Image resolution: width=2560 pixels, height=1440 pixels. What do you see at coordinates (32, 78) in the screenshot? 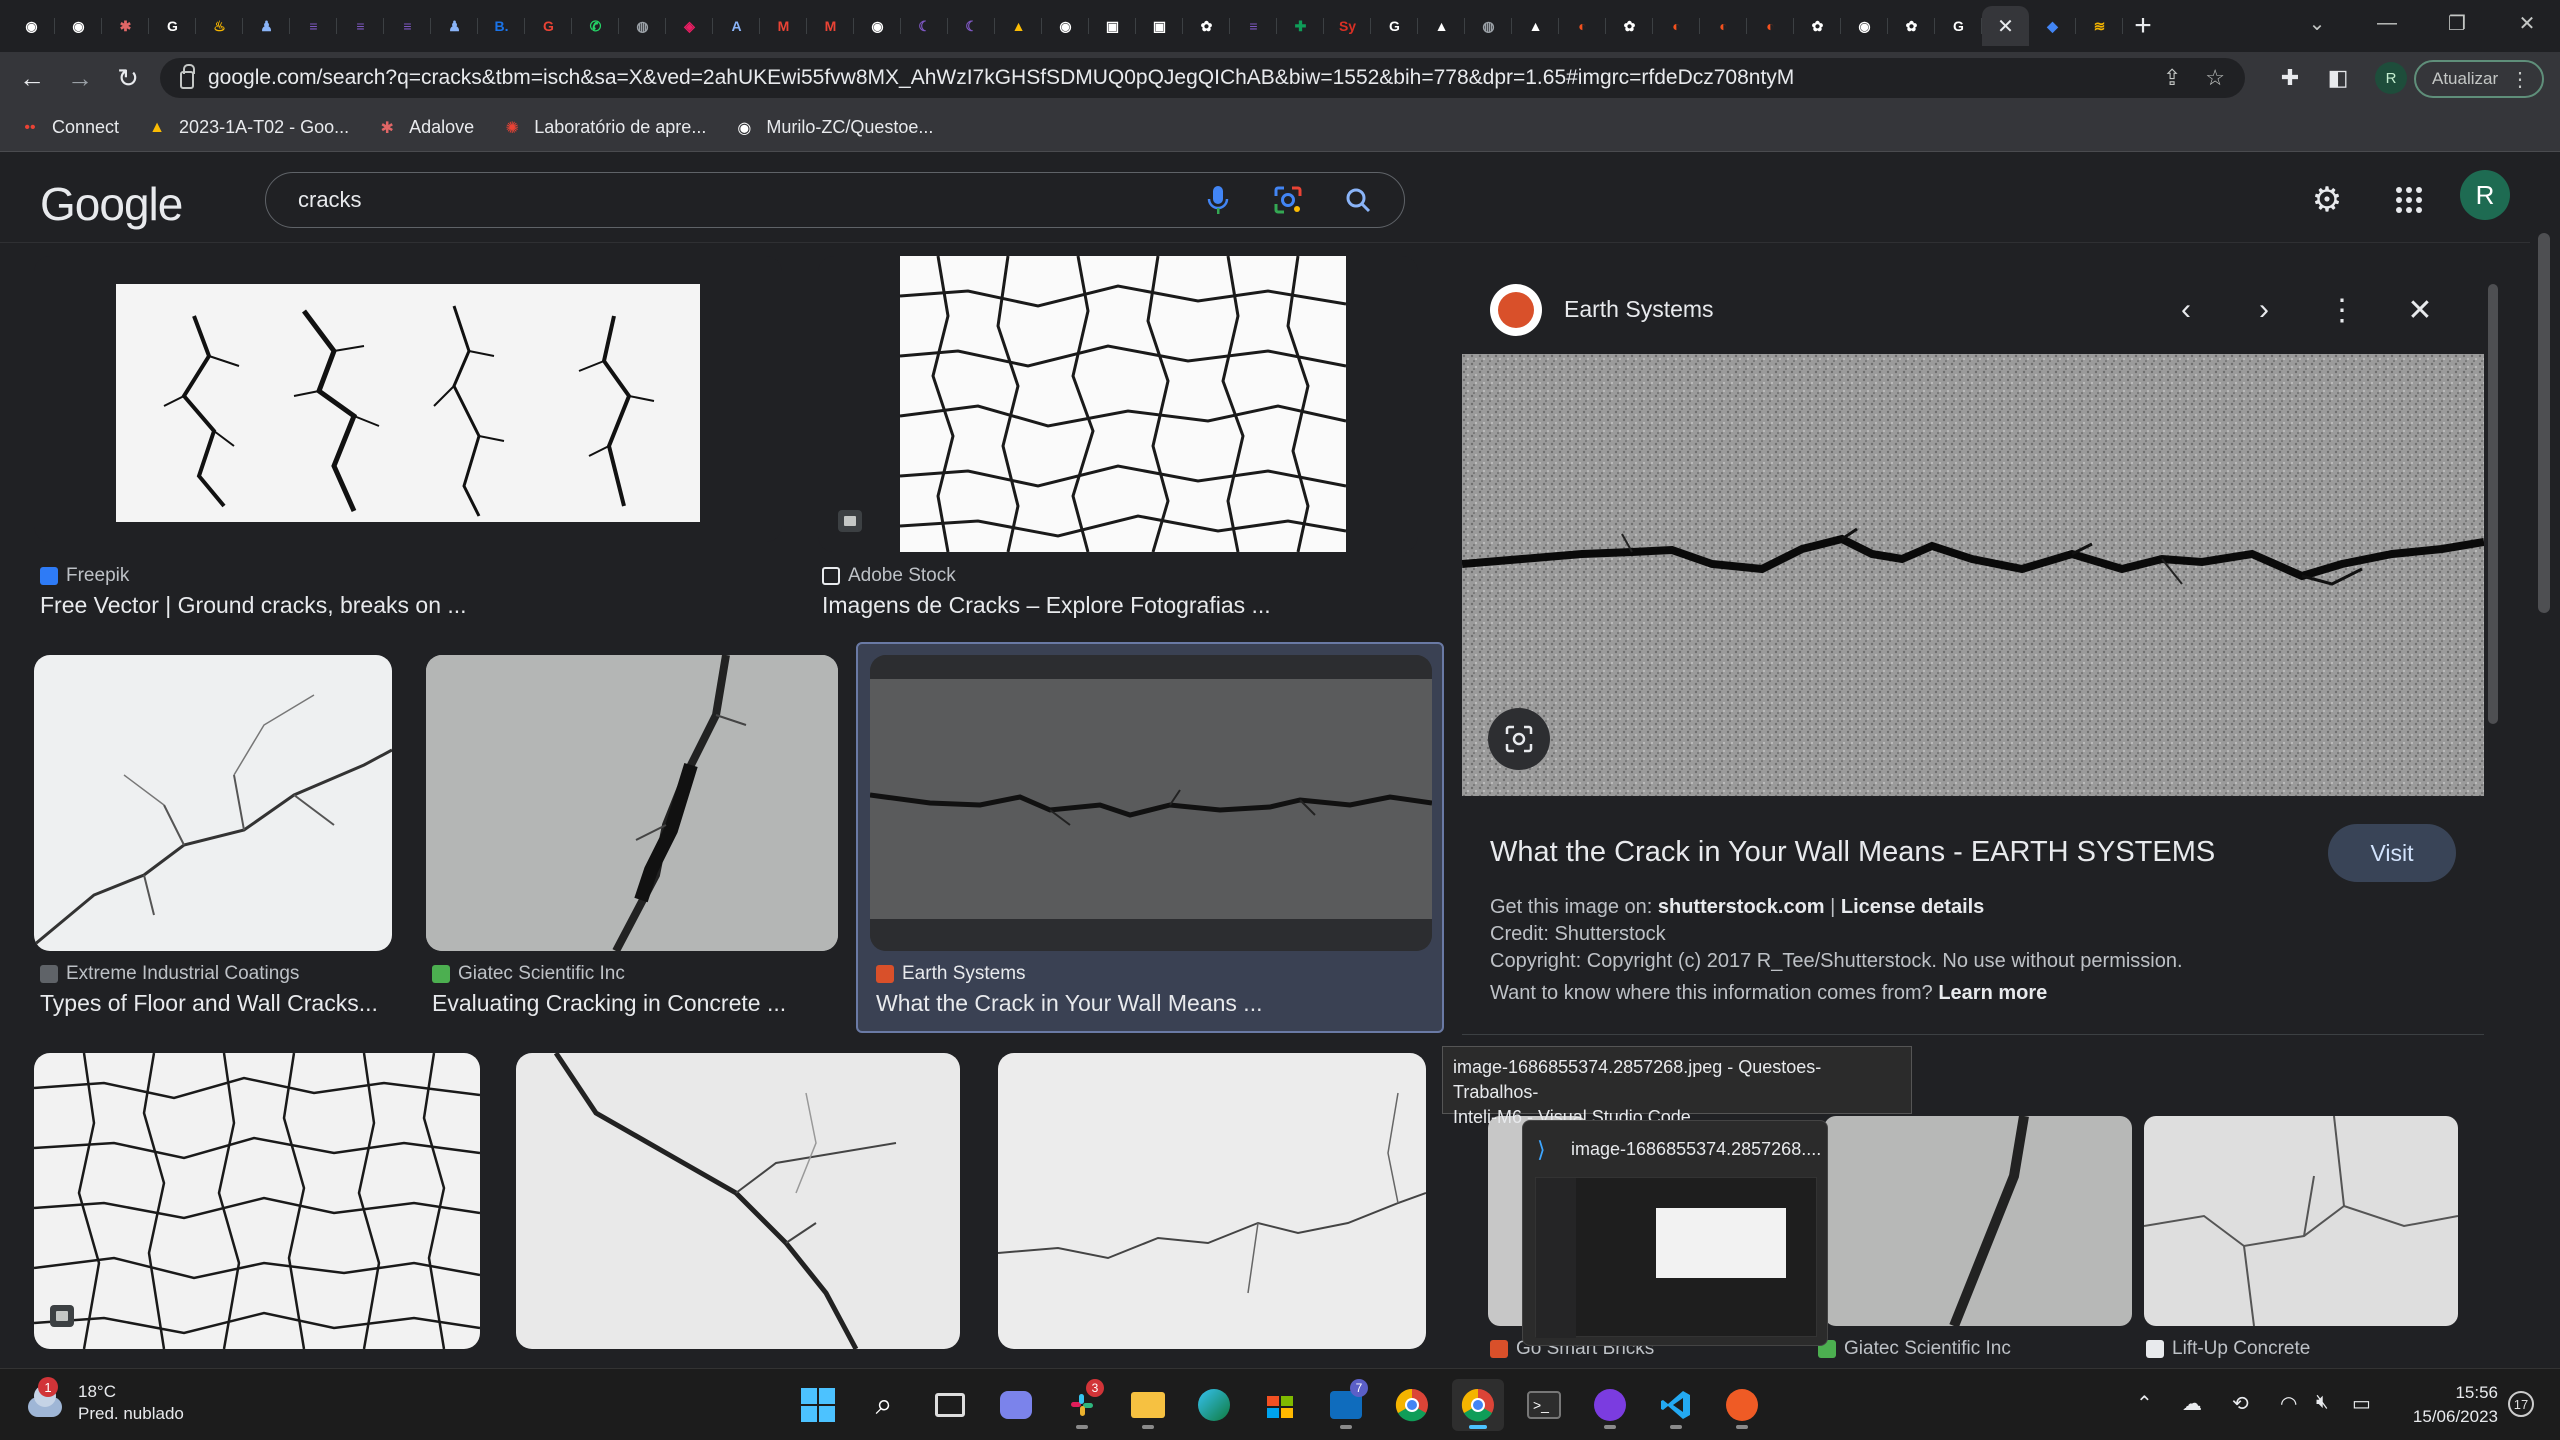
I see `back-icon: ←` at bounding box center [32, 78].